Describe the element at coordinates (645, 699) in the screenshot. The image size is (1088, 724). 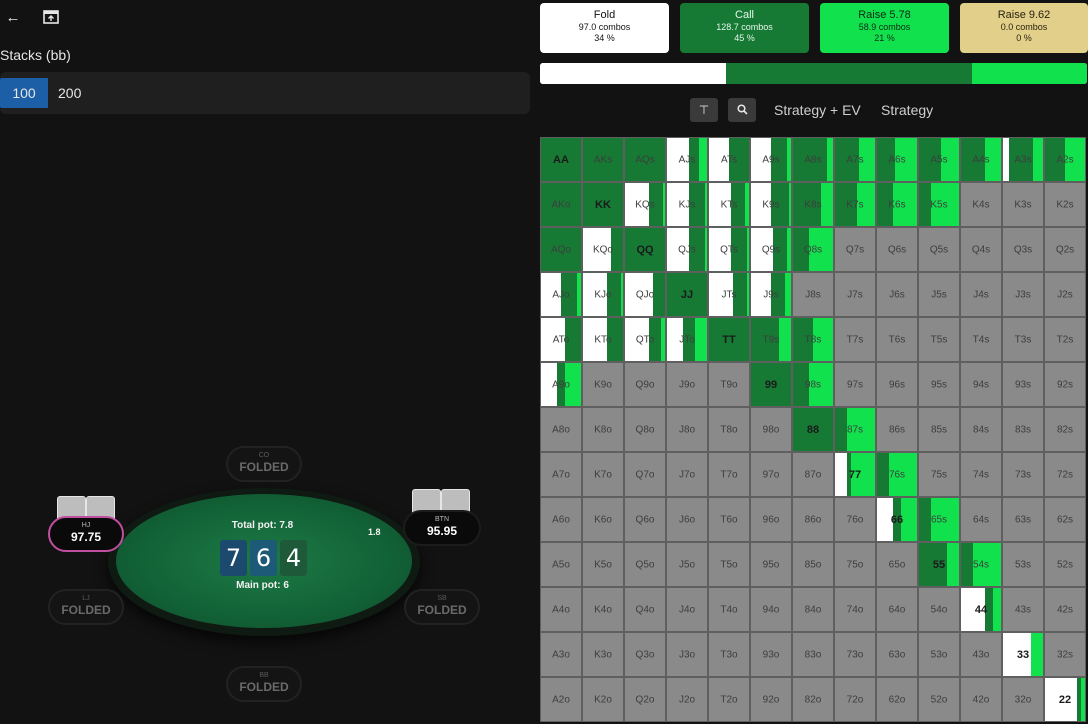
I see `hand-cell: Q2o` at that location.